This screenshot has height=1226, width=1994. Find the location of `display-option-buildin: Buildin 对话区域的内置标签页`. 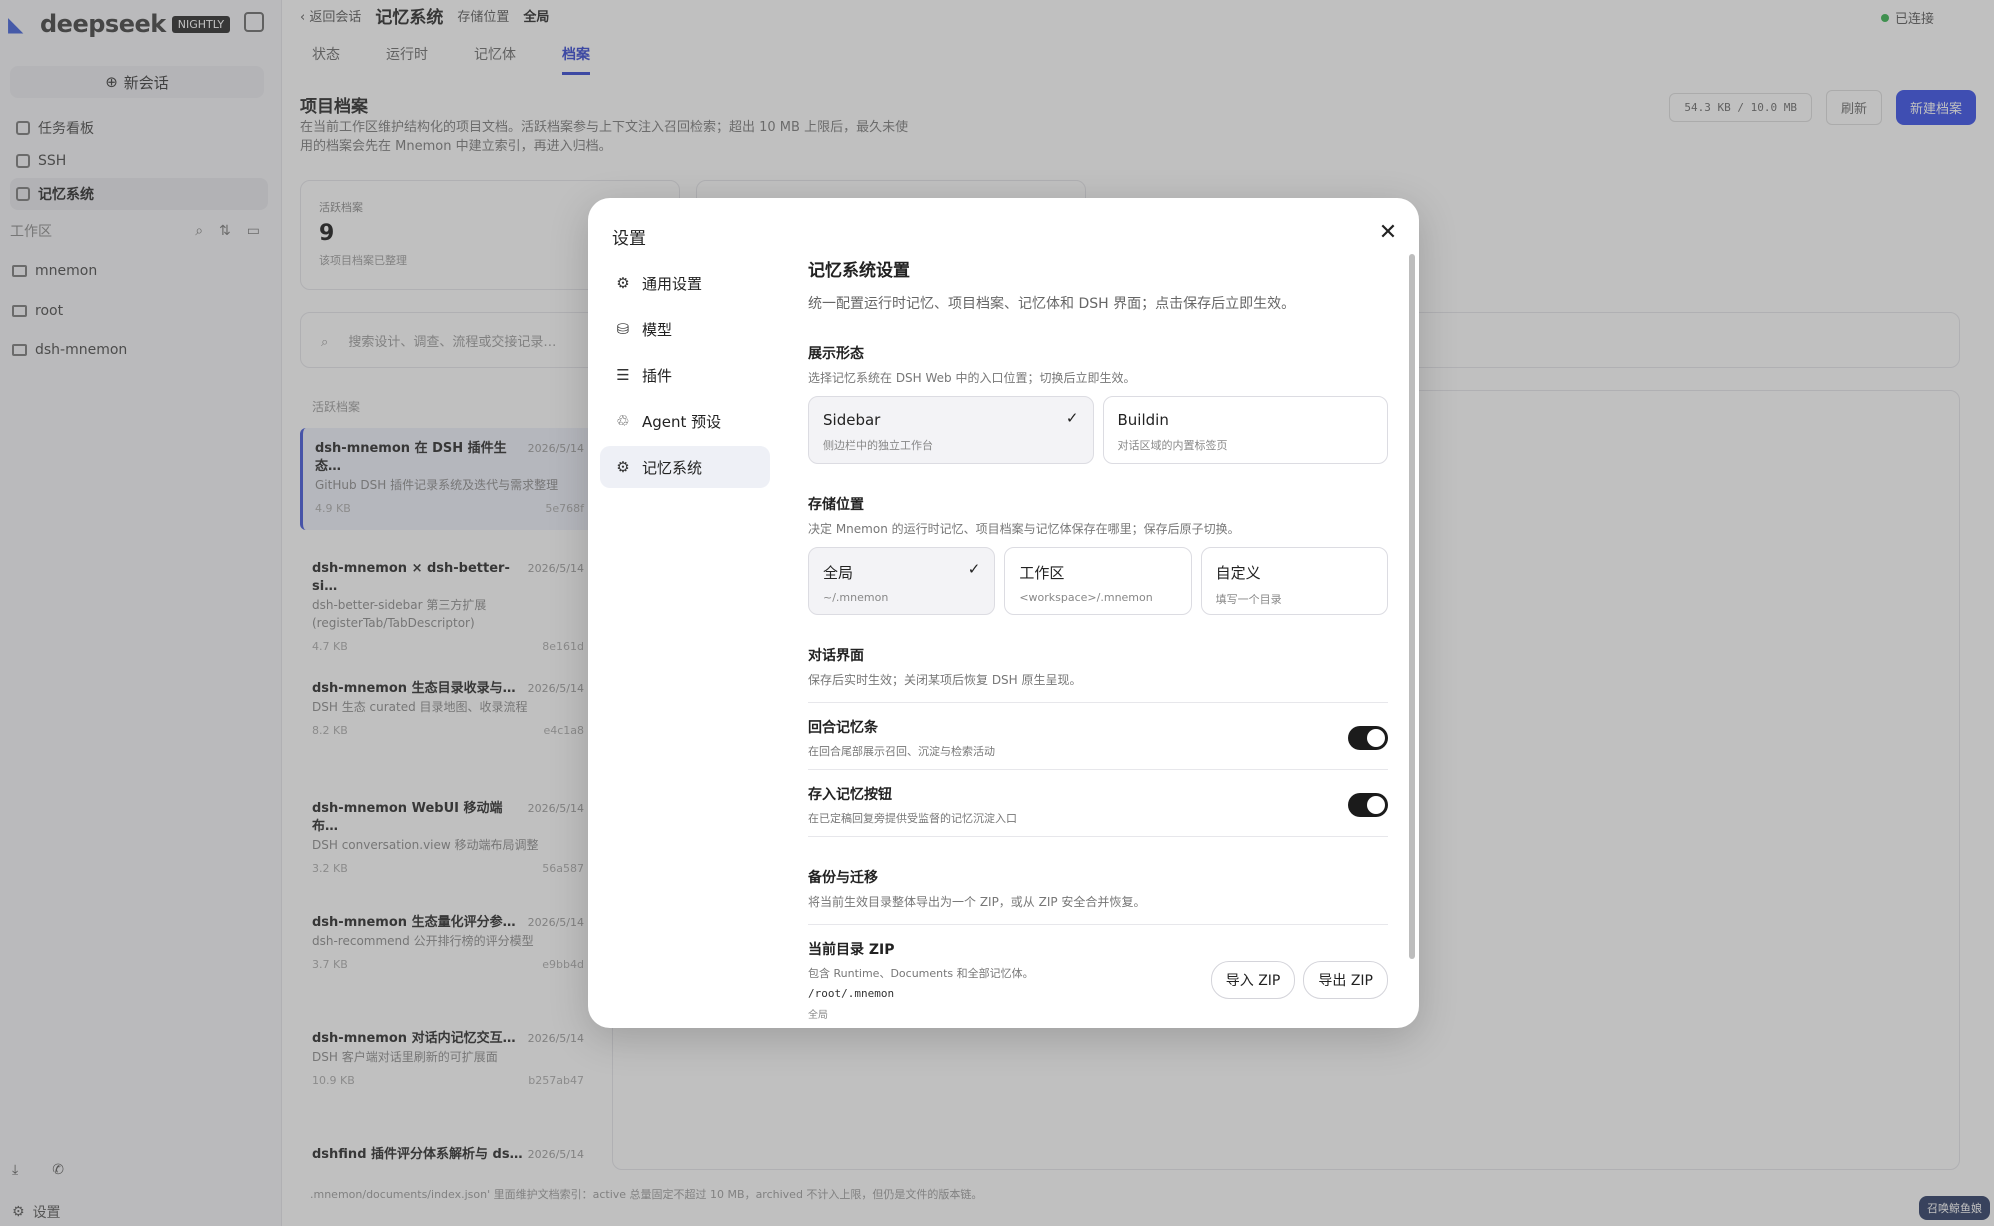

display-option-buildin: Buildin 对话区域的内置标签页 is located at coordinates (1245, 430).